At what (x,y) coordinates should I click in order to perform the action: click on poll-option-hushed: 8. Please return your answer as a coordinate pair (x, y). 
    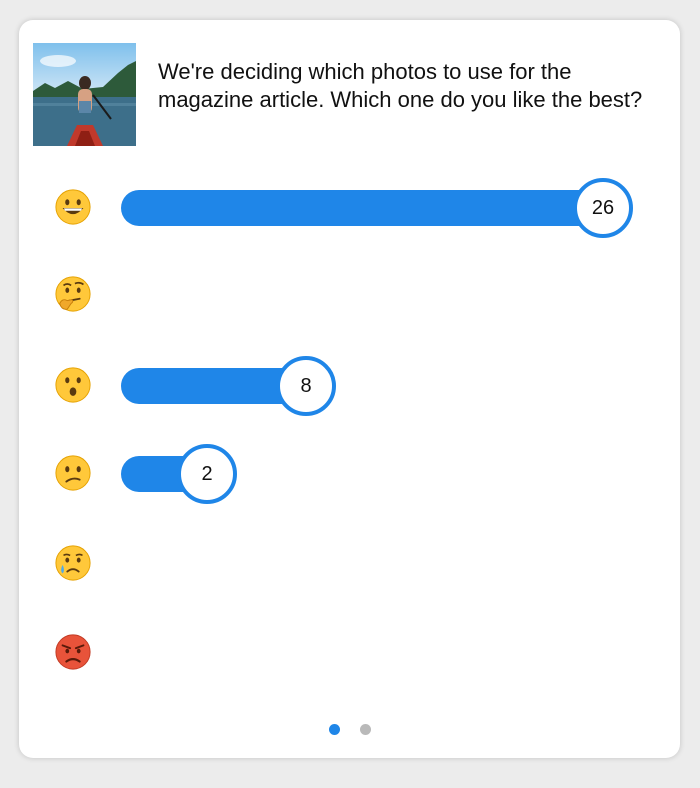
    Looking at the image, I should click on (349, 386).